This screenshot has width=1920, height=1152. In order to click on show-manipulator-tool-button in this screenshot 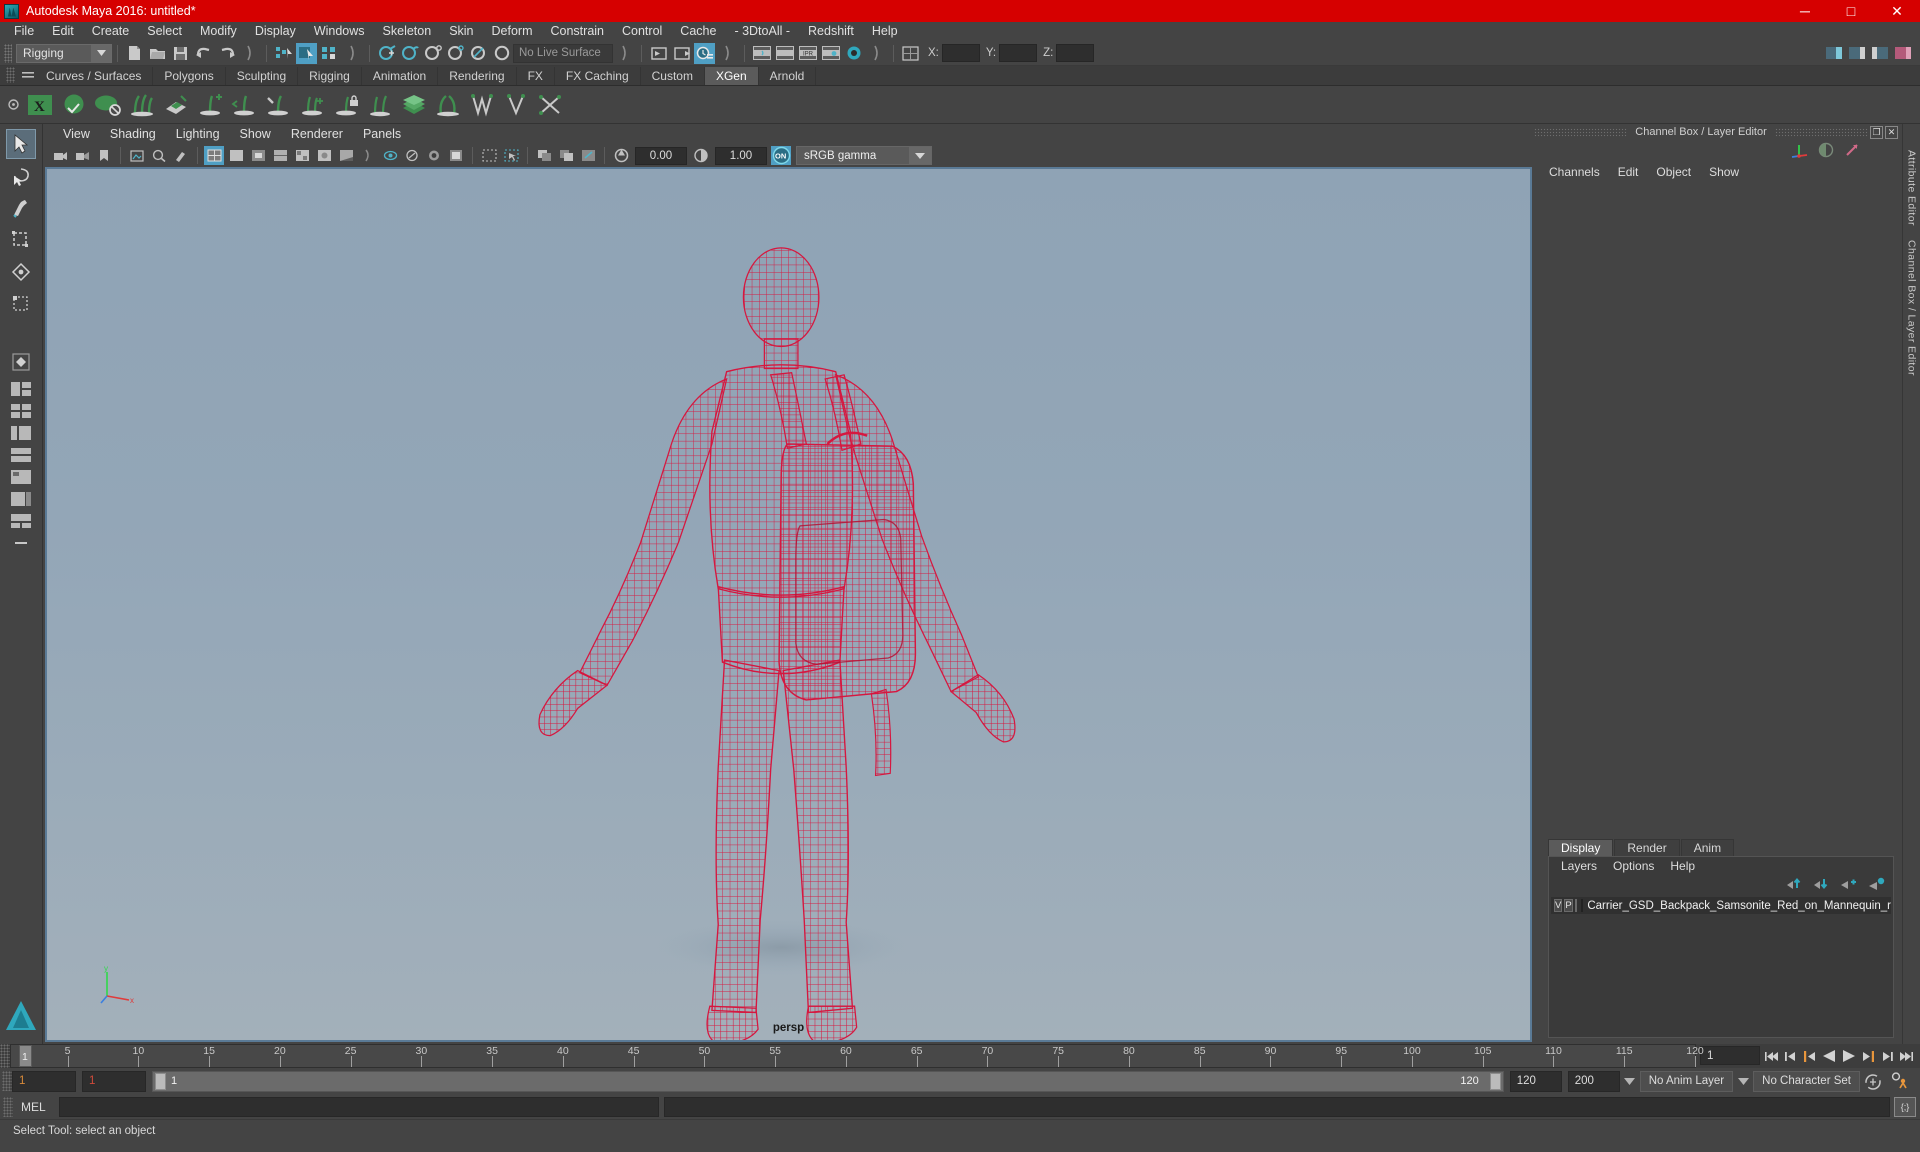, I will do `click(21, 362)`.